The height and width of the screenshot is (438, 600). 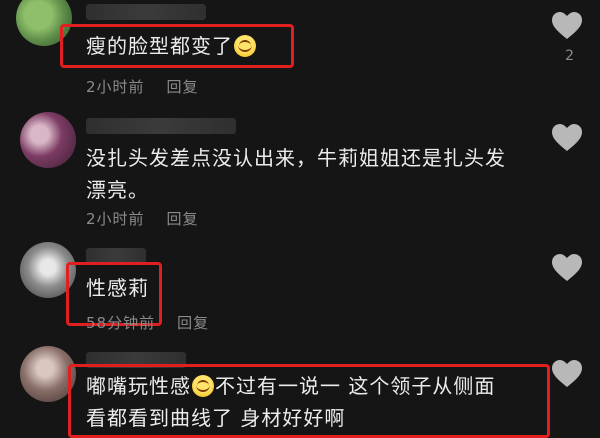 What do you see at coordinates (216, 418) in the screenshot?
I see `comment-body-line2: 看都看到曲线了 身材好好啊` at bounding box center [216, 418].